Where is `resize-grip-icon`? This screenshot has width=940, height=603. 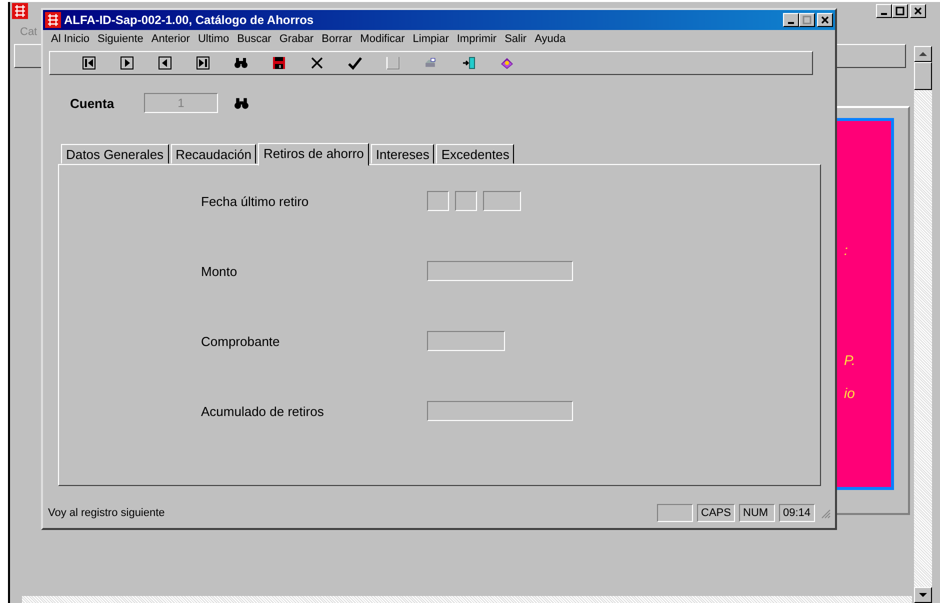 resize-grip-icon is located at coordinates (825, 513).